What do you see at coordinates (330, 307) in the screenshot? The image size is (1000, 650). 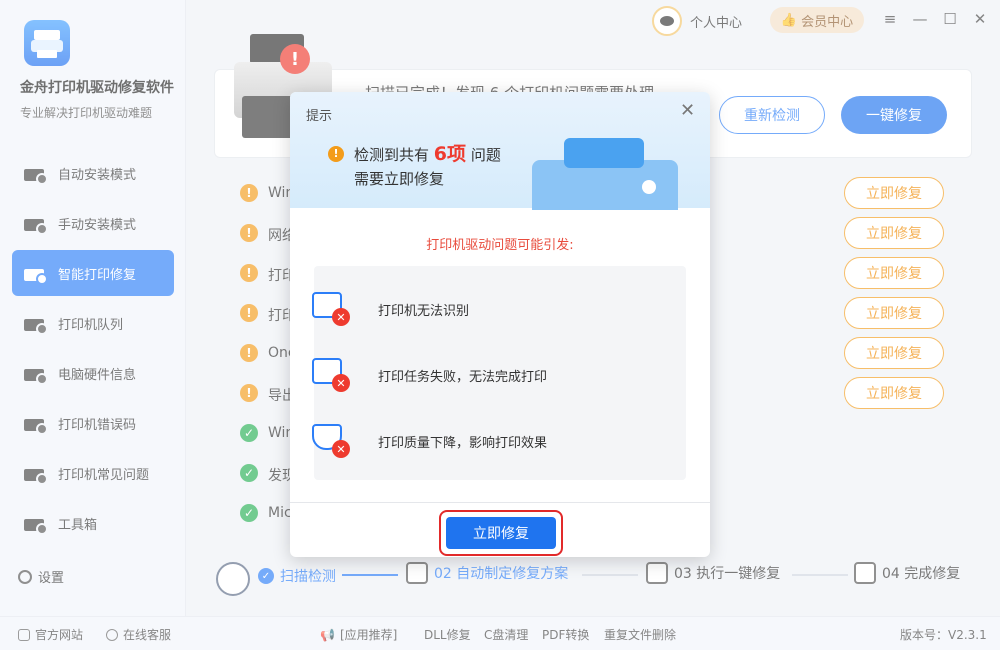 I see `printer-error-icon: ✕` at bounding box center [330, 307].